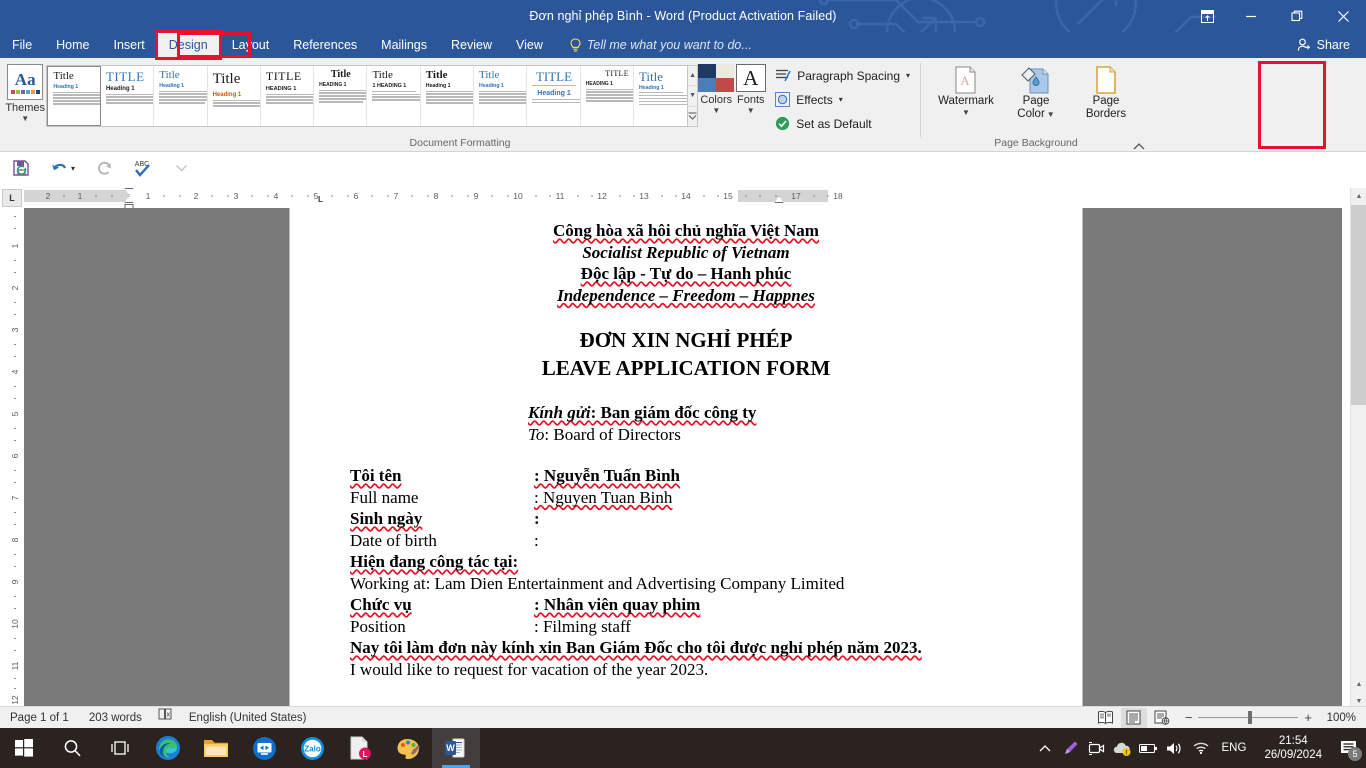 The height and width of the screenshot is (768, 1366). What do you see at coordinates (248, 718) in the screenshot?
I see `status-language: English (United States)` at bounding box center [248, 718].